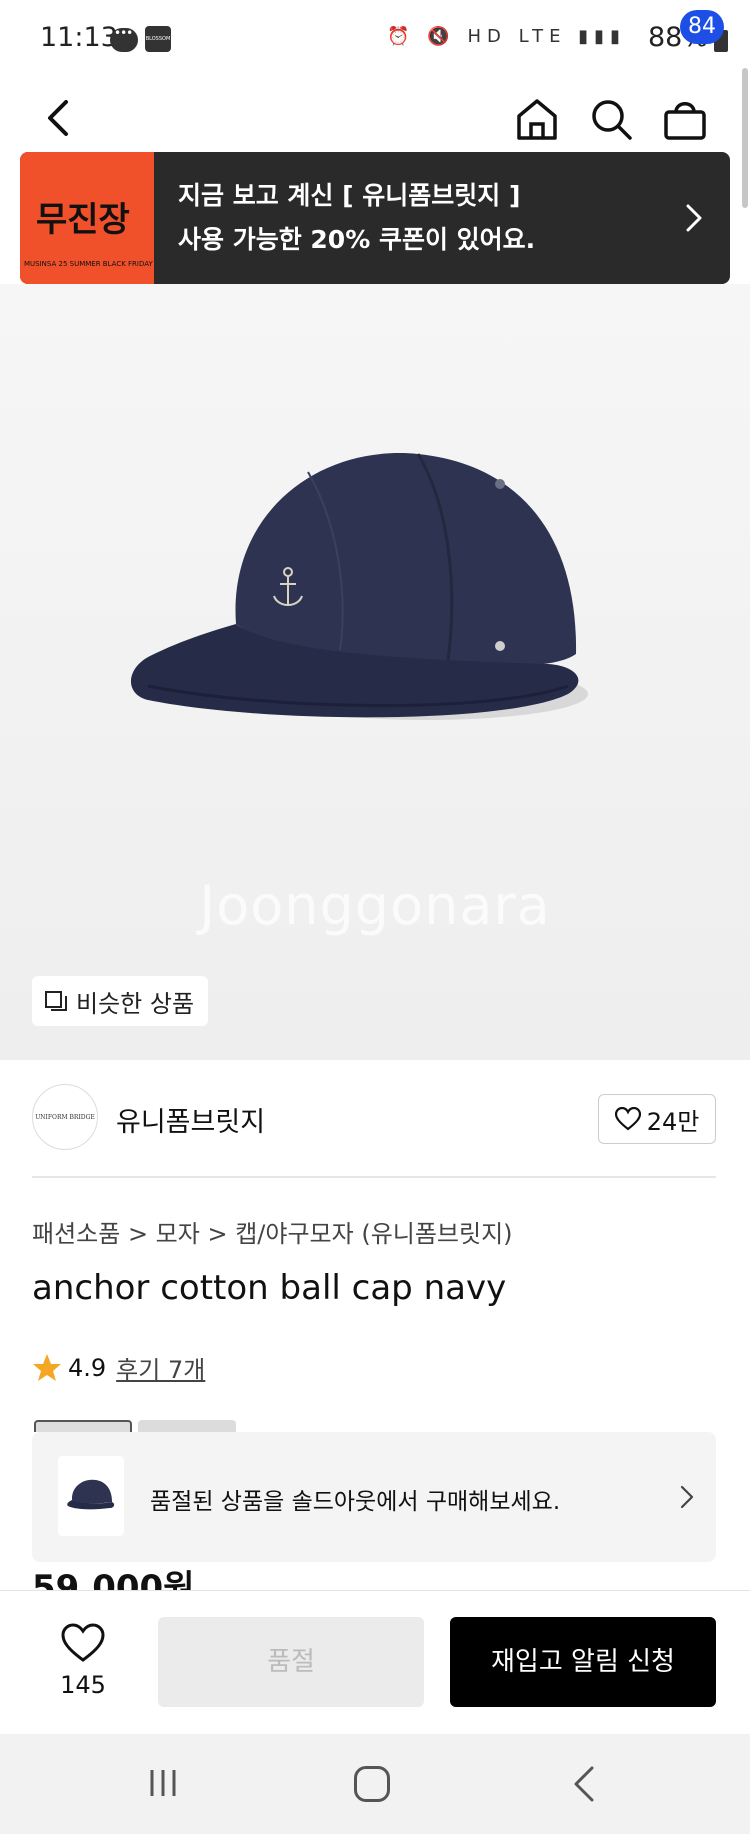 This screenshot has width=750, height=1834. Describe the element at coordinates (375, 905) in the screenshot. I see `watermark-text: Joonggonara` at that location.